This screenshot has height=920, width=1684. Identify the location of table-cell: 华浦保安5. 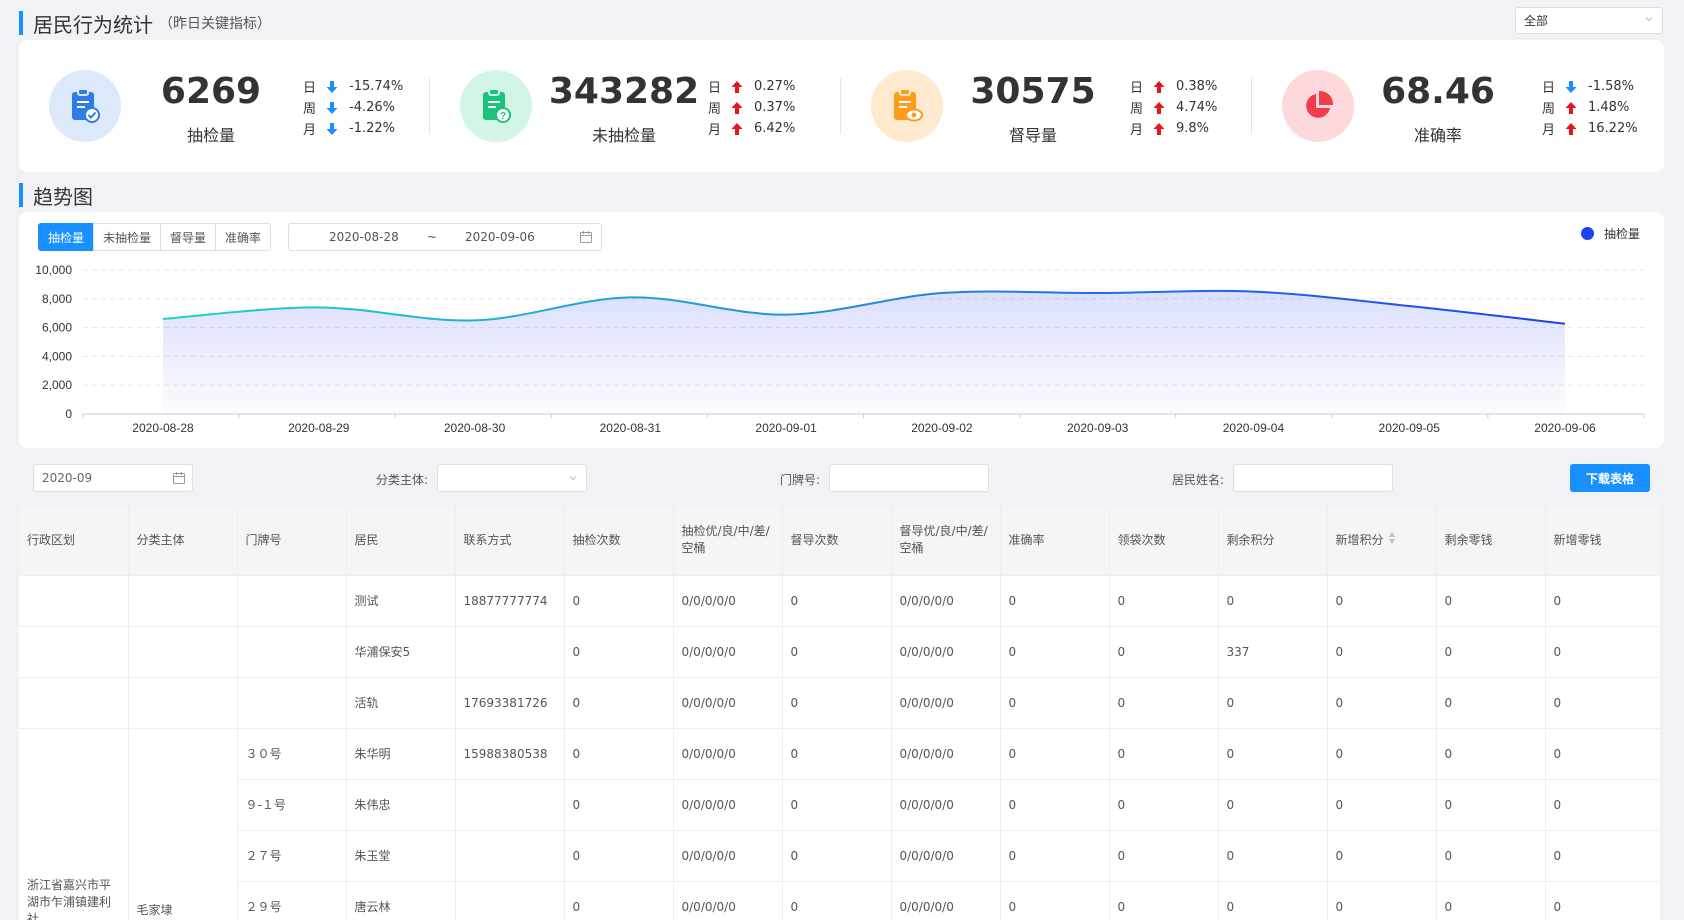
(401, 652).